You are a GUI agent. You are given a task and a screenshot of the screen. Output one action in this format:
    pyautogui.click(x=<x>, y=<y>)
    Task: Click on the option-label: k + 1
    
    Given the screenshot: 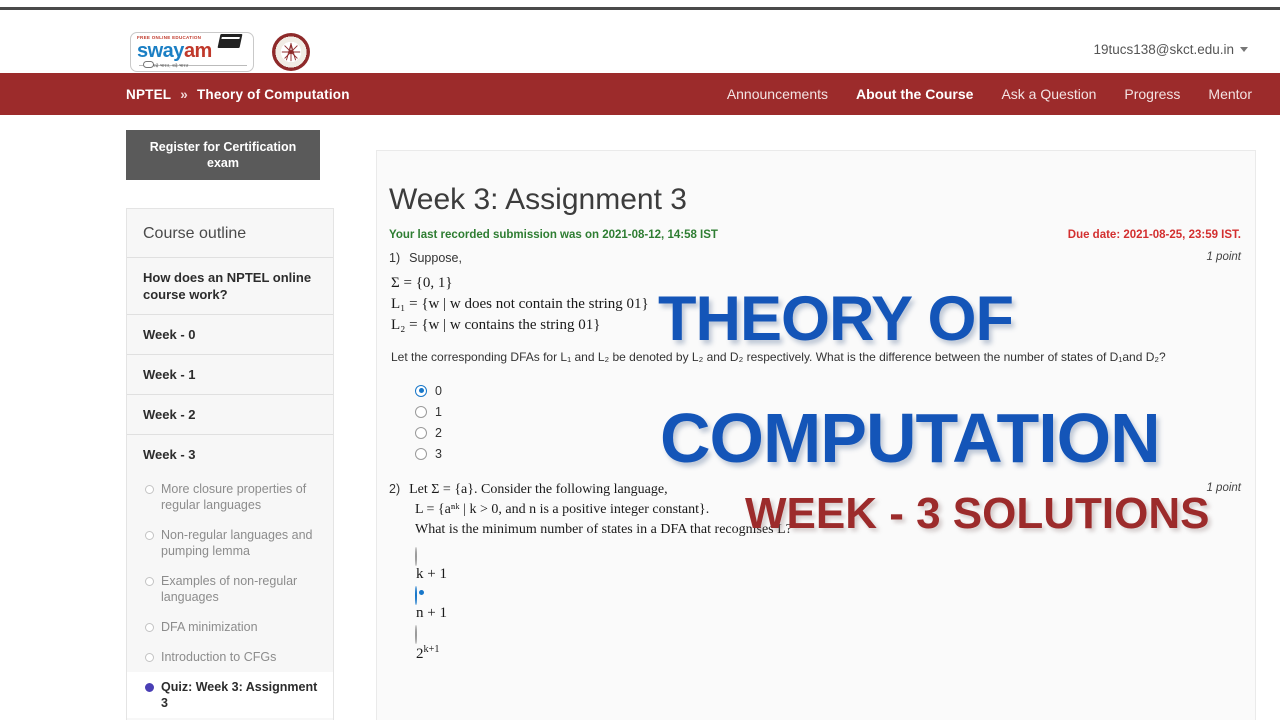 What is the action you would take?
    pyautogui.click(x=431, y=574)
    